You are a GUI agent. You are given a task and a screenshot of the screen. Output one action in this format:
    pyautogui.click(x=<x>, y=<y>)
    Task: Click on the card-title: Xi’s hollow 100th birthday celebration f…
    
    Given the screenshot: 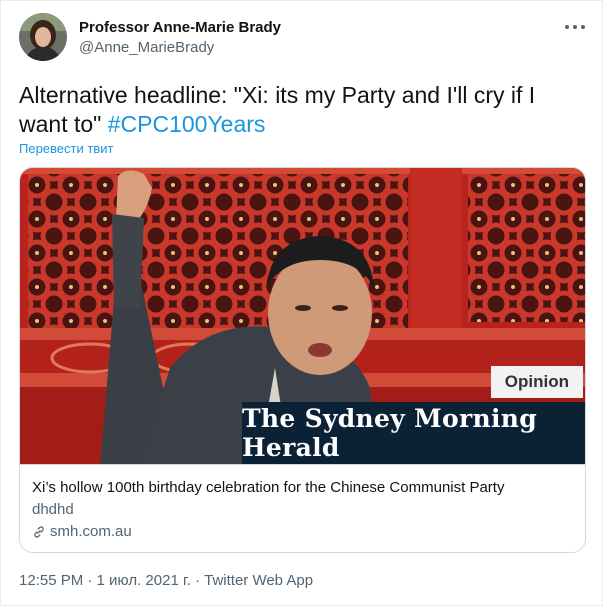 What is the action you would take?
    pyautogui.click(x=268, y=487)
    